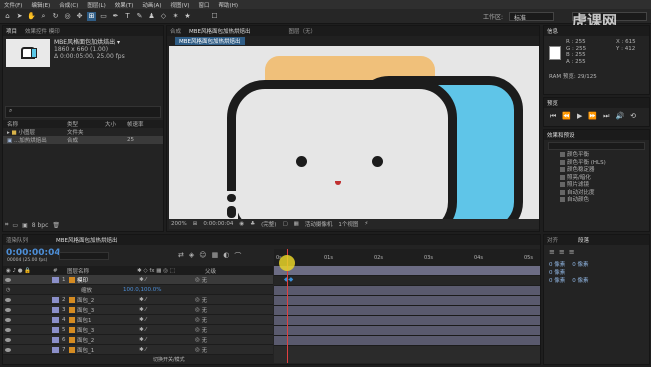 Image resolution: width=651 pixels, height=367 pixels. What do you see at coordinates (531, 16) in the screenshot?
I see `workspace-select: 标准` at bounding box center [531, 16].